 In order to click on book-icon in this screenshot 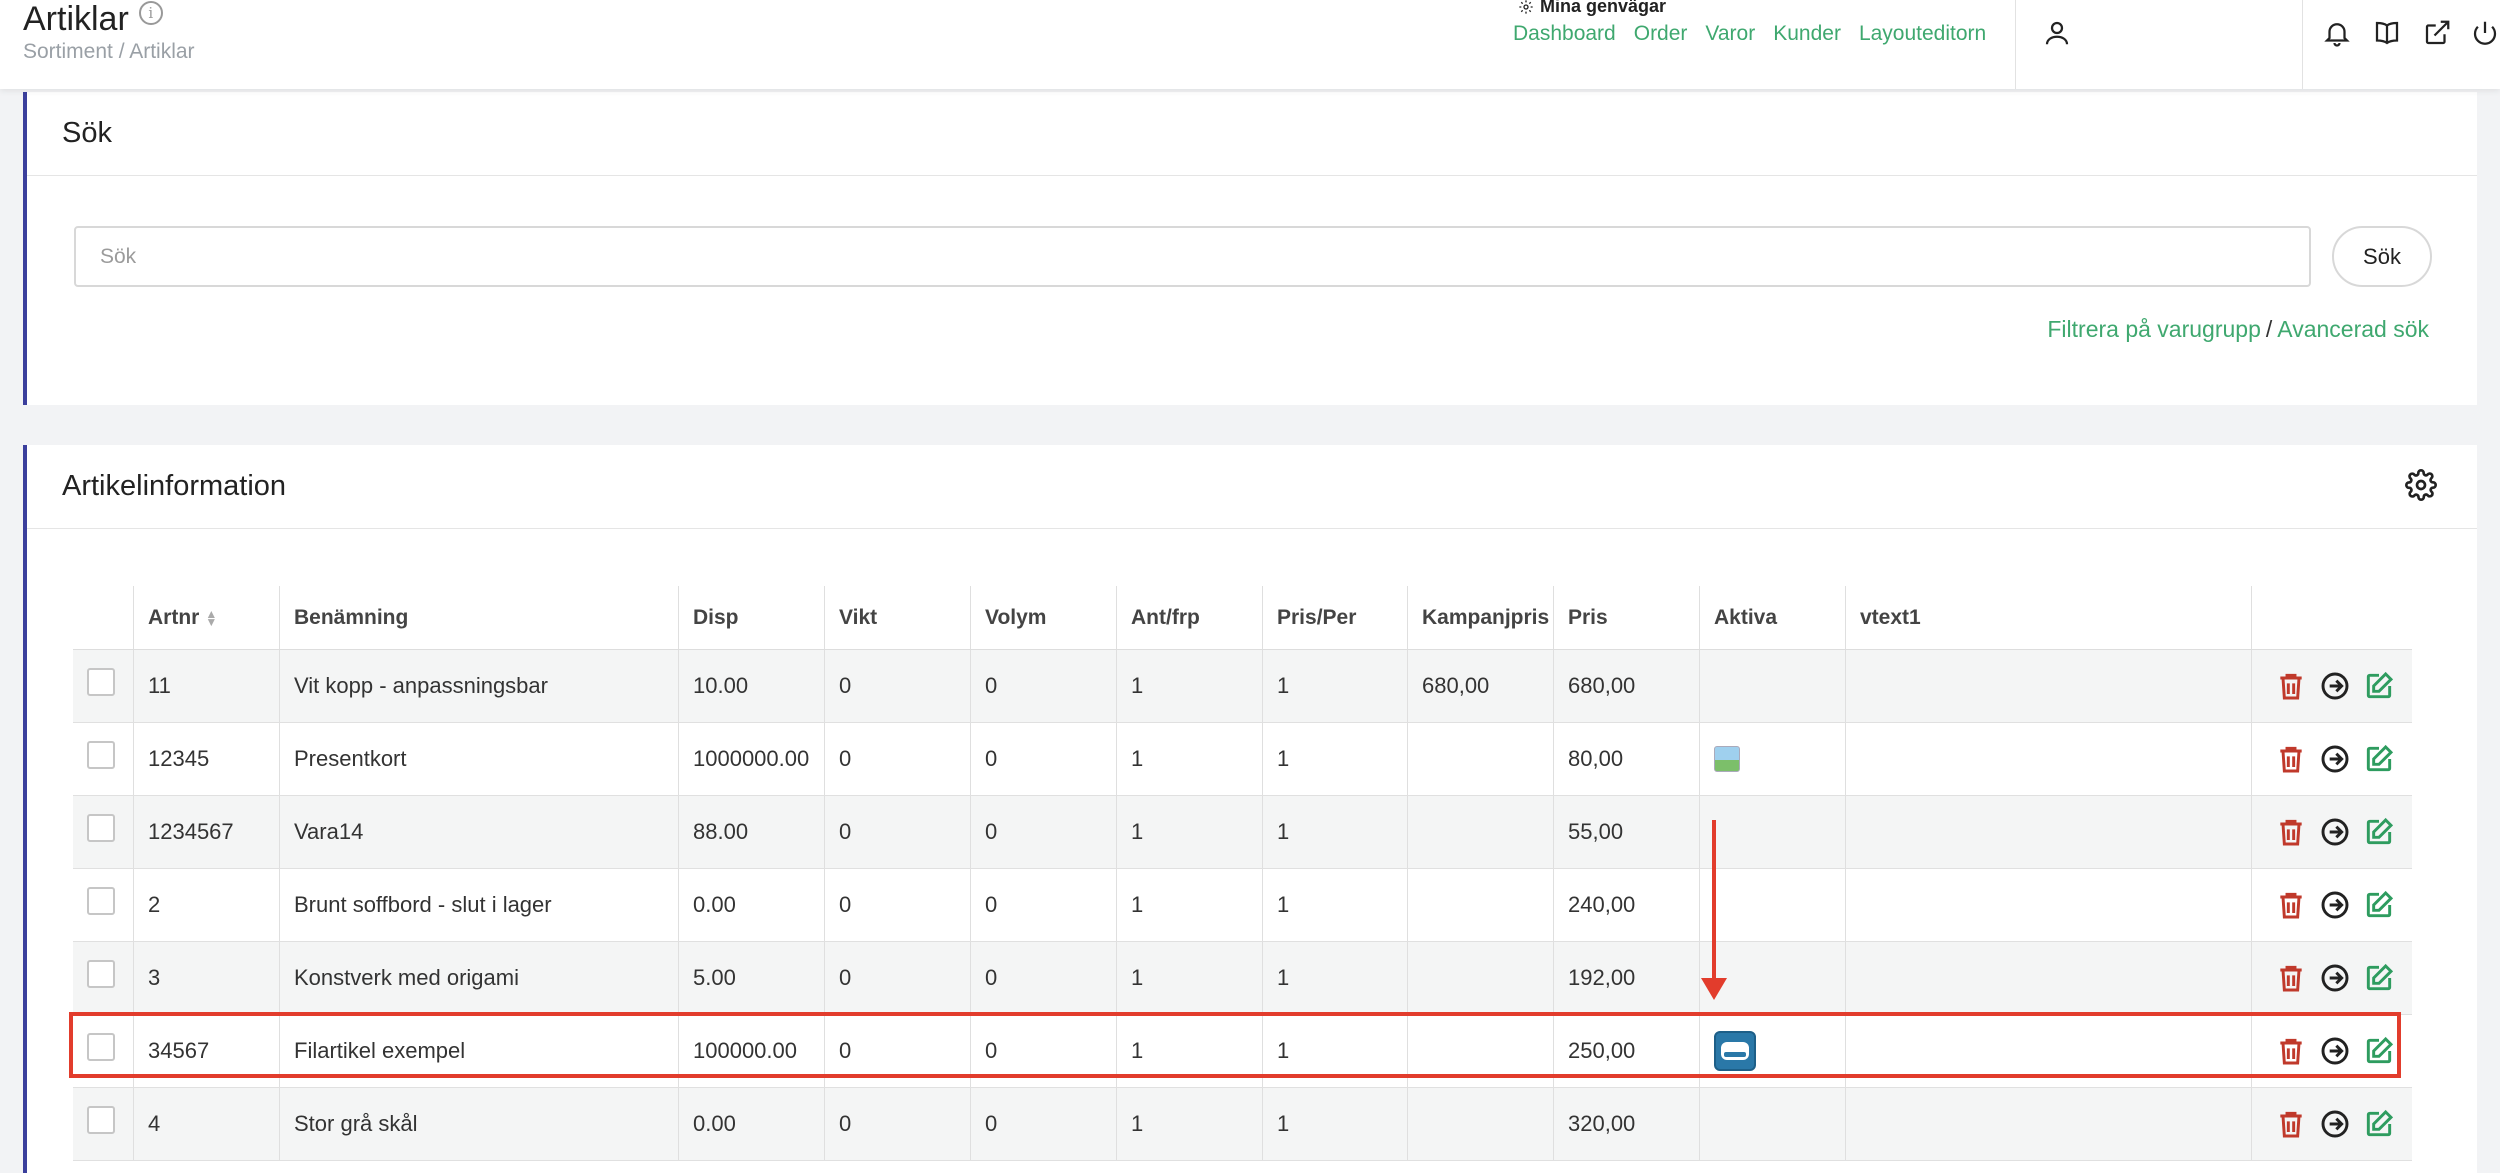, I will do `click(2387, 33)`.